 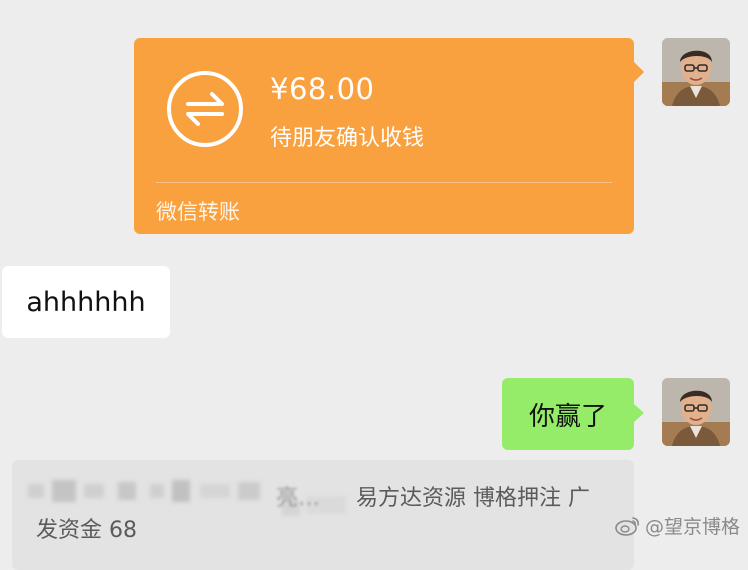 I want to click on message-text-line: 易方达资源 博格押注 广, so click(x=473, y=498).